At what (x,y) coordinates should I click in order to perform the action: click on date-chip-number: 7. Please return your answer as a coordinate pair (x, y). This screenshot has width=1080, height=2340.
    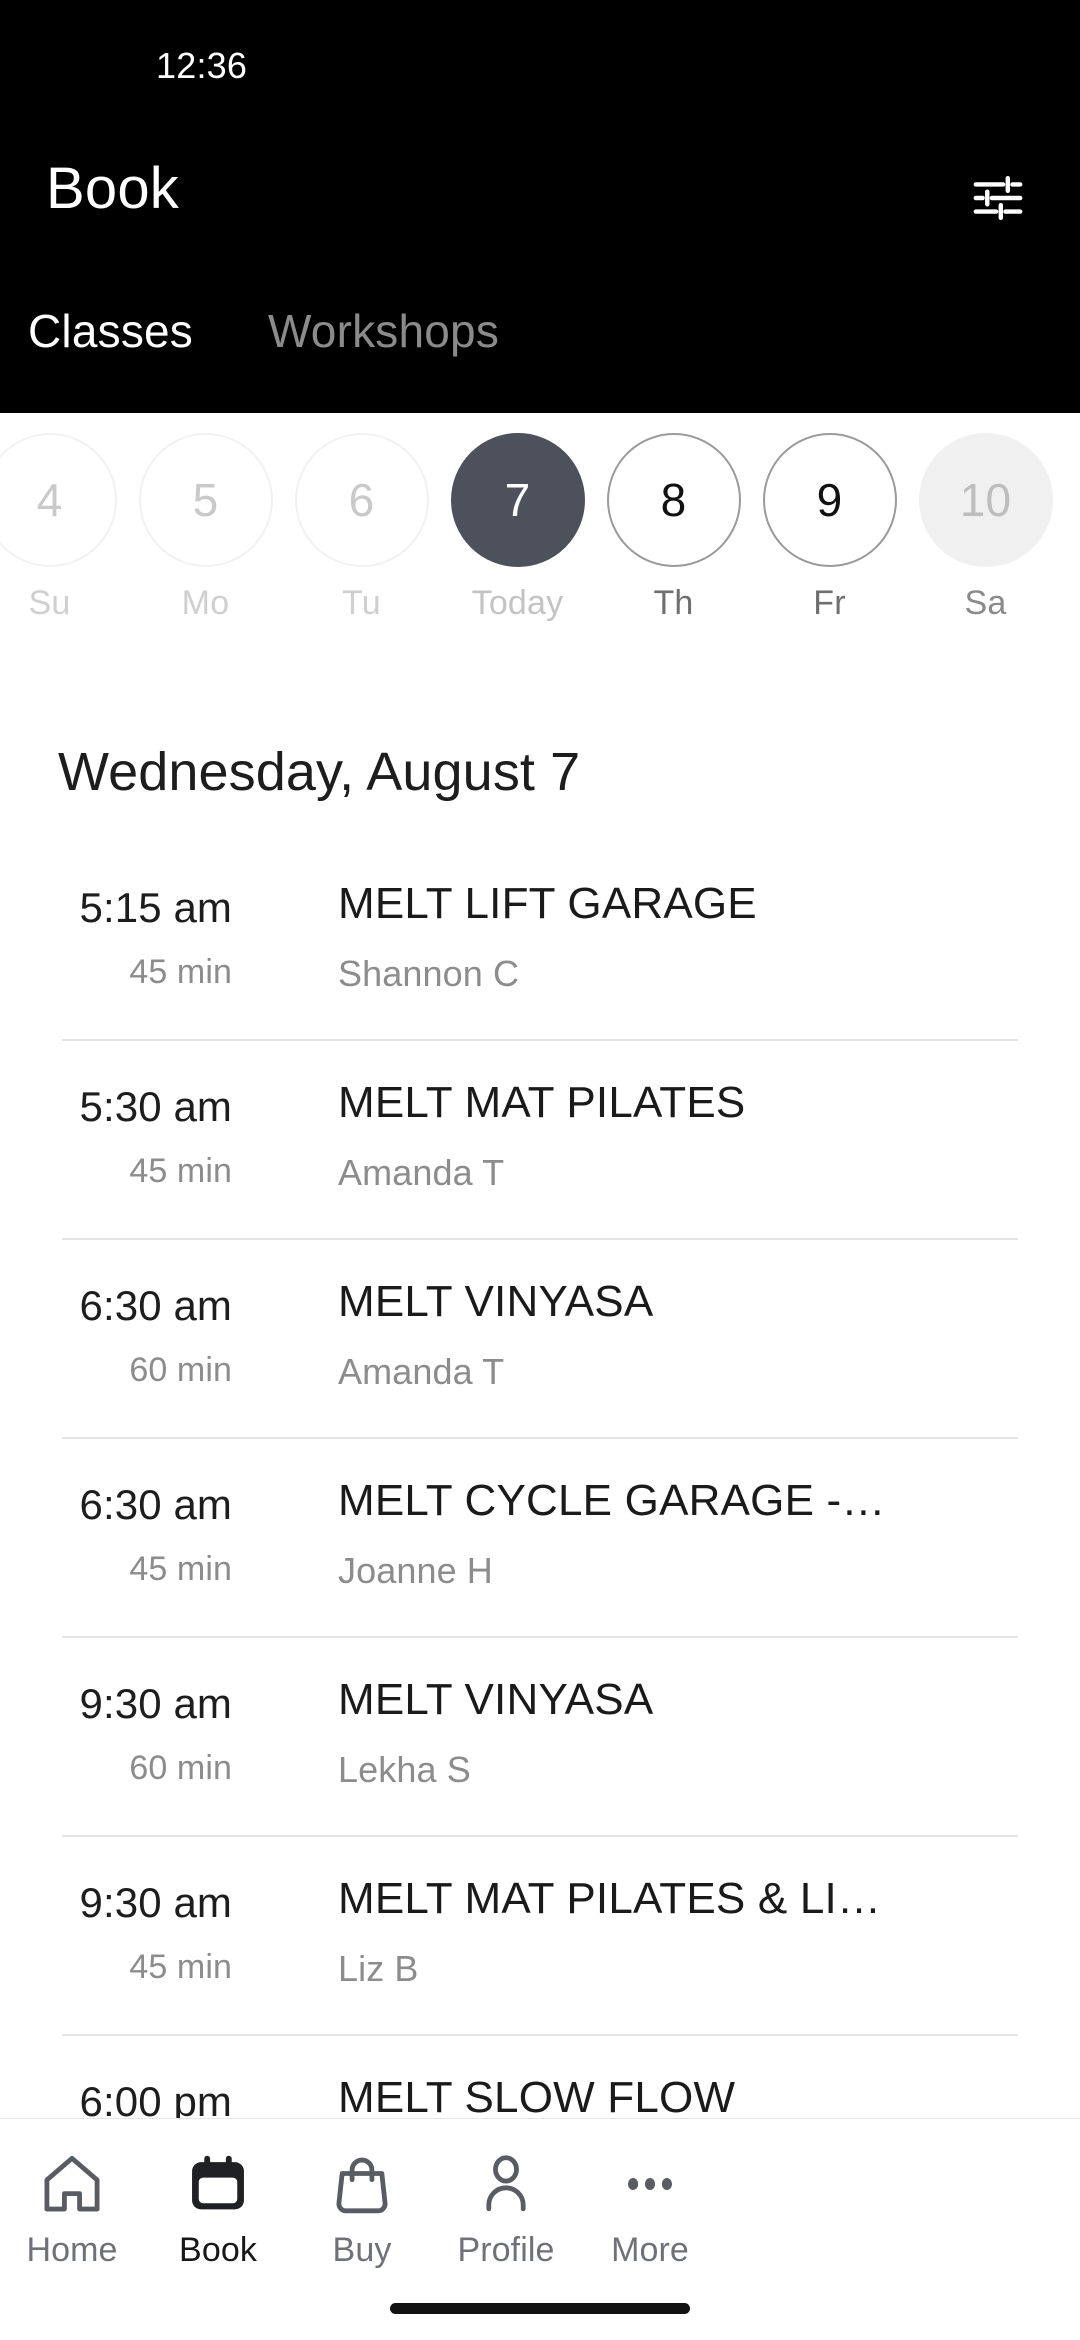
    Looking at the image, I should click on (517, 500).